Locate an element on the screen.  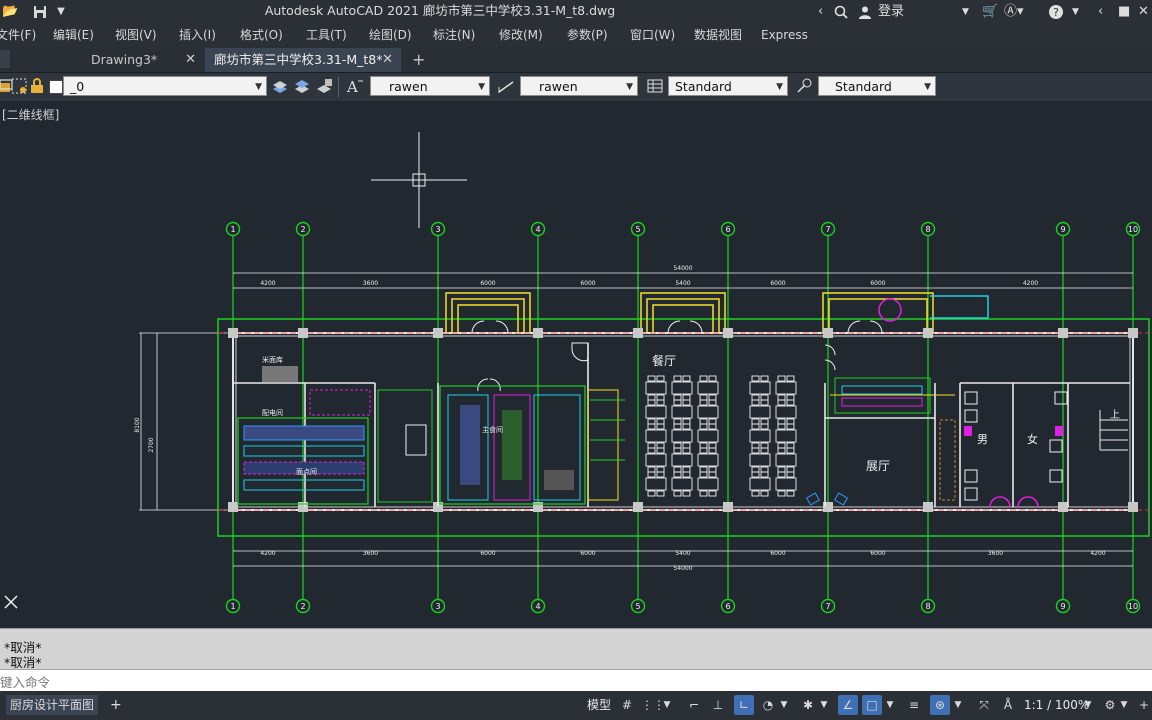
polar-dropdown-icon: ▼ is located at coordinates (784, 705).